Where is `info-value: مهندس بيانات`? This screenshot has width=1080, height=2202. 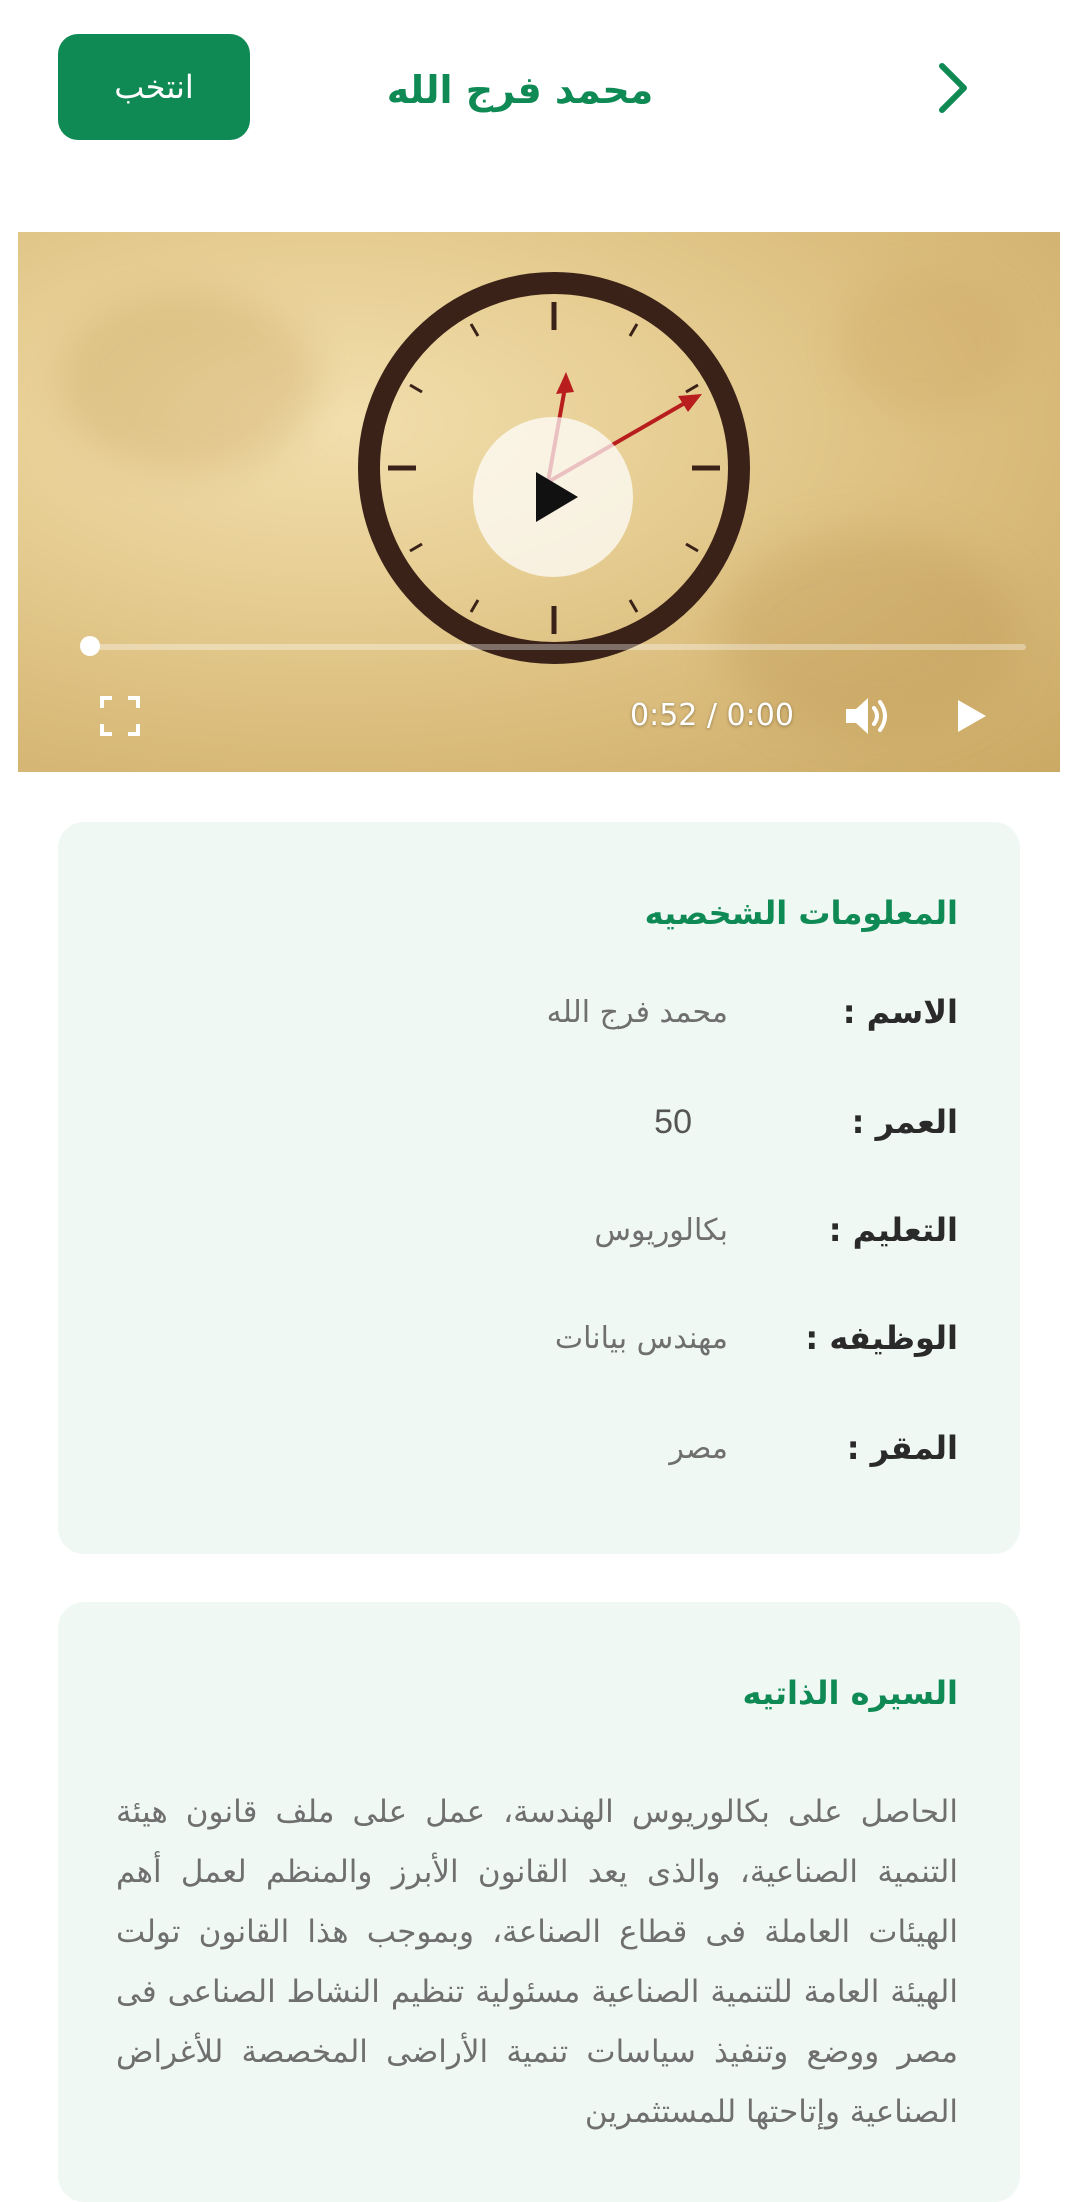 info-value: مهندس بيانات is located at coordinates (641, 1338).